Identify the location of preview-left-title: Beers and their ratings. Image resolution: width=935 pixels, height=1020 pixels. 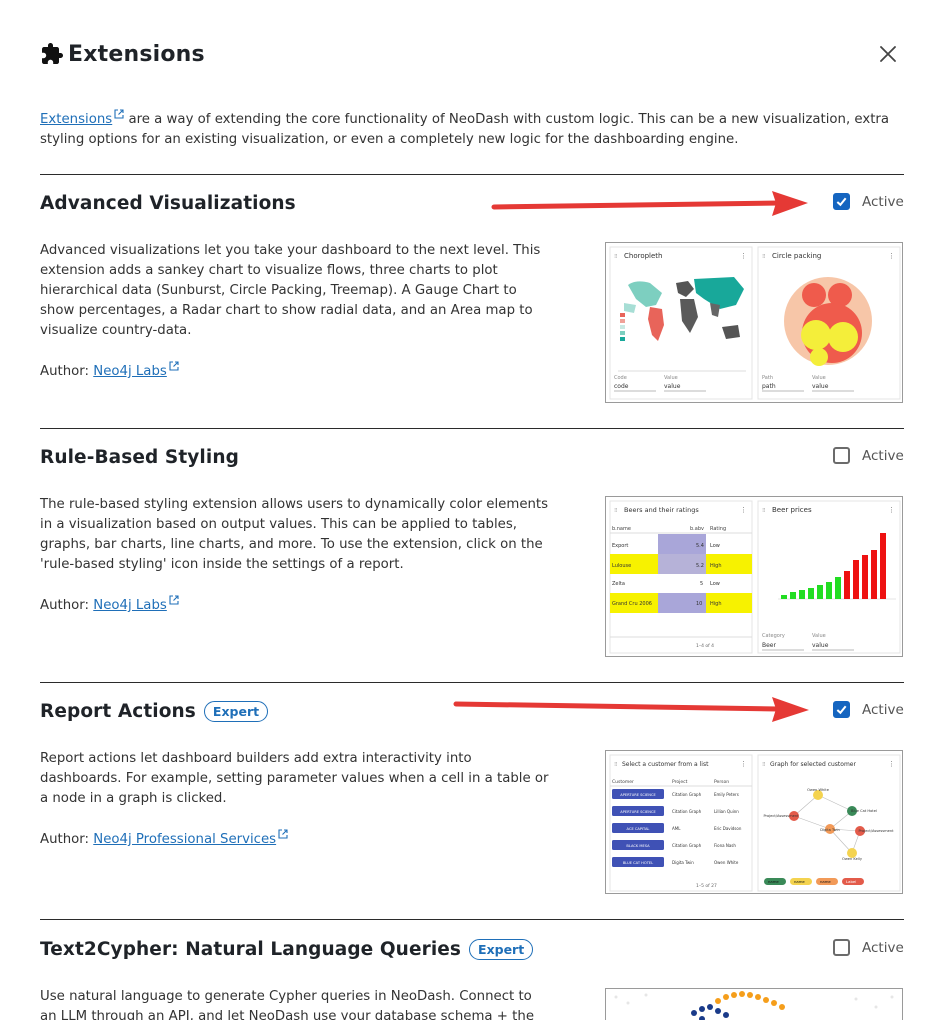
(661, 510).